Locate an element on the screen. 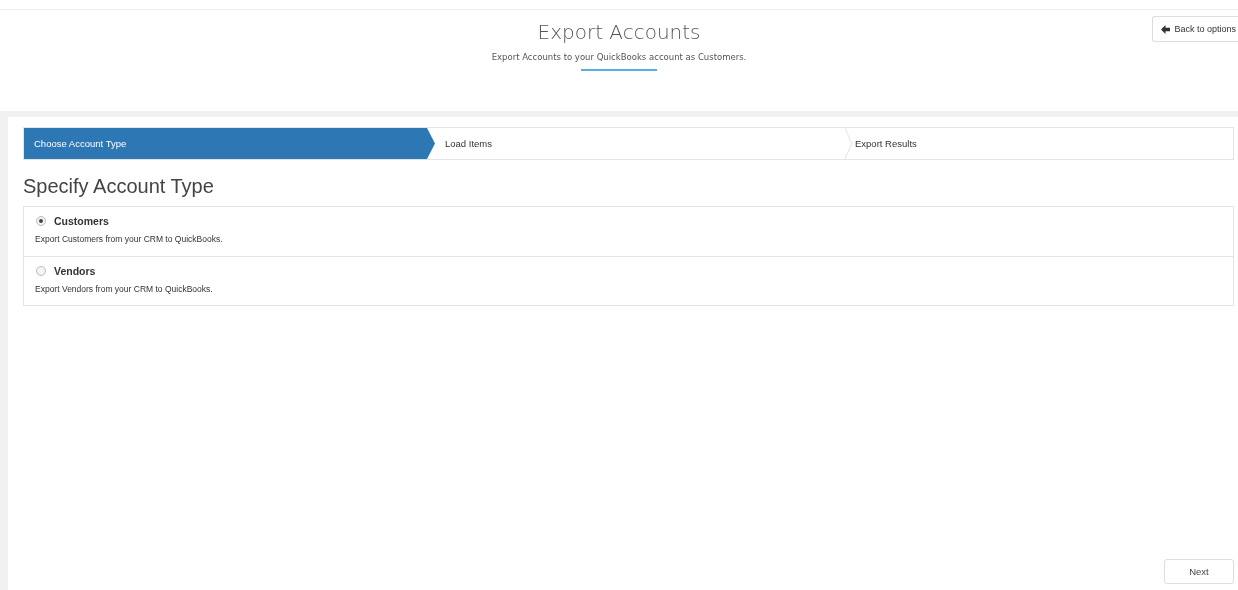 The image size is (1238, 590). option-description: Export Vendors from your CRM to QuickBooks. is located at coordinates (124, 289).